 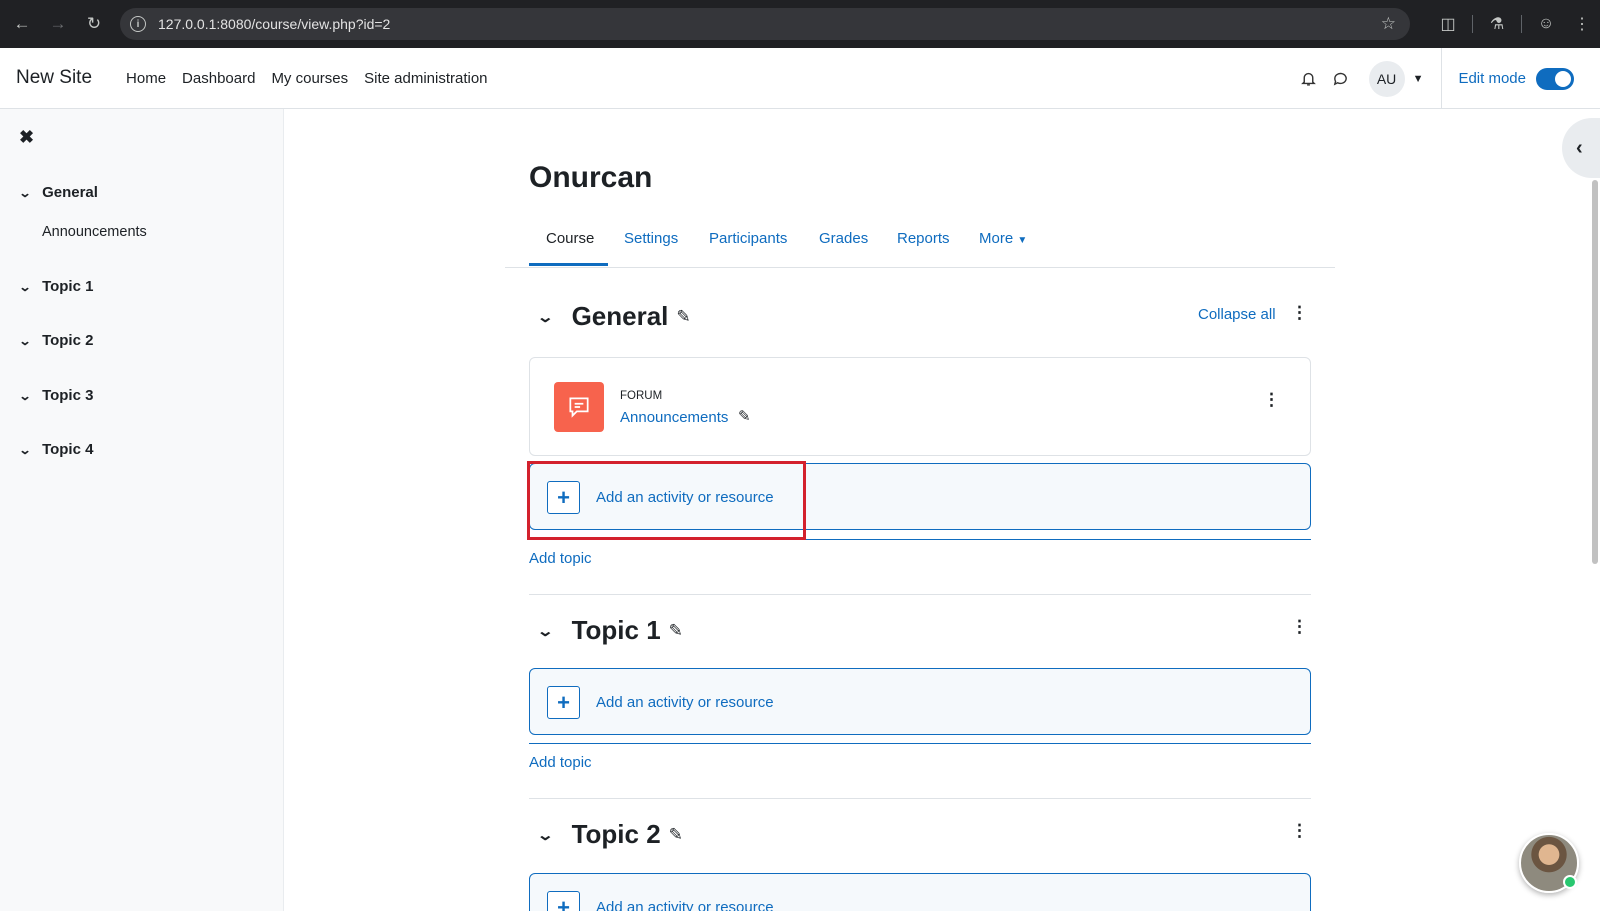 What do you see at coordinates (748, 238) in the screenshot?
I see `tab-participants: Participants` at bounding box center [748, 238].